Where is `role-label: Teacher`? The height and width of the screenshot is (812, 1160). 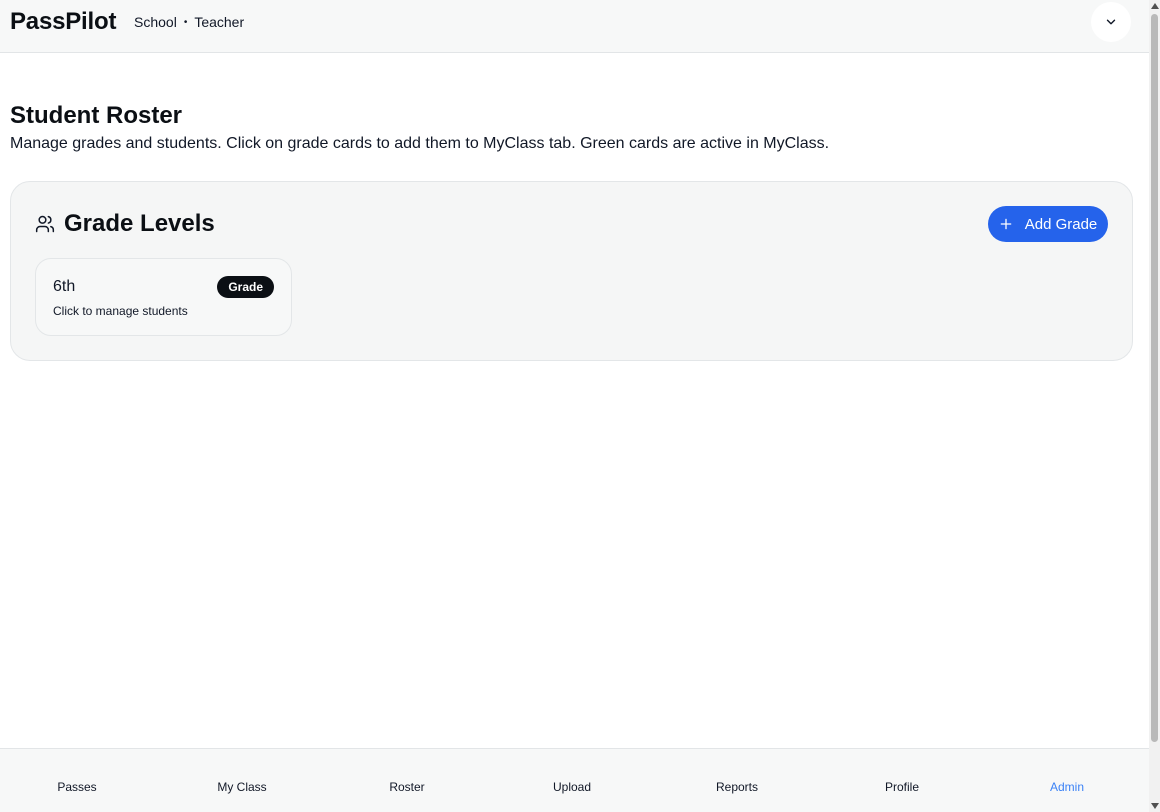
role-label: Teacher is located at coordinates (219, 22).